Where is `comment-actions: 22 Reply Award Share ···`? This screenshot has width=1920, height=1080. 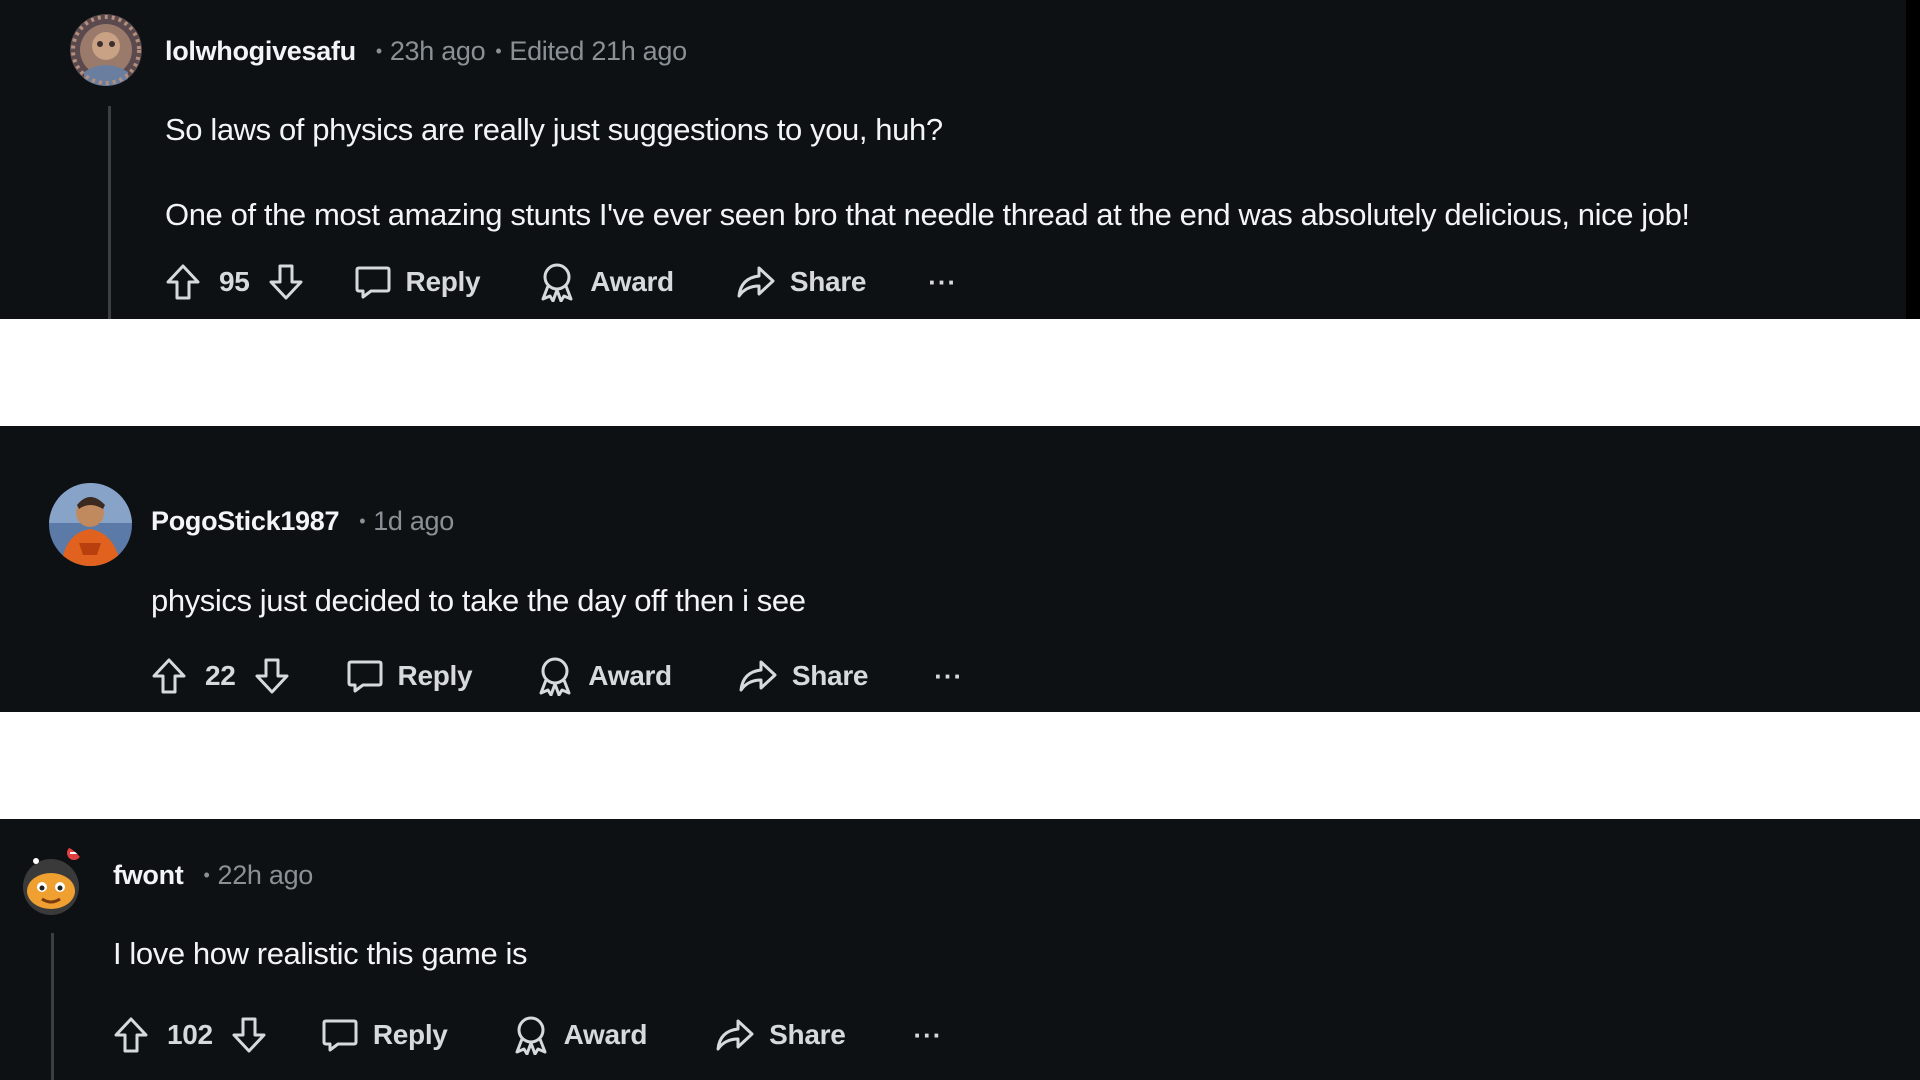 comment-actions: 22 Reply Award Share ··· is located at coordinates (557, 676).